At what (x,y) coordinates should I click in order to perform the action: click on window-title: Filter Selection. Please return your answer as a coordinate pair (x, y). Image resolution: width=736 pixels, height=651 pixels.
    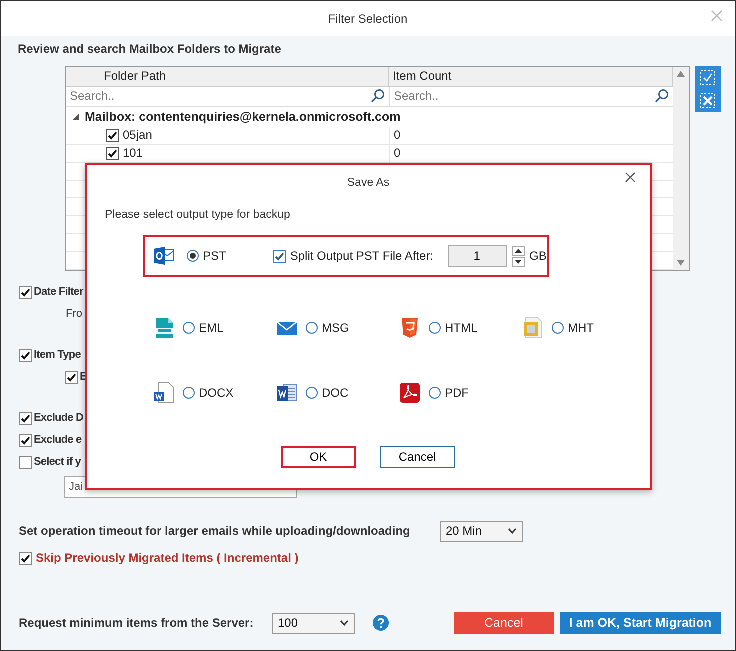
    Looking at the image, I should click on (368, 19).